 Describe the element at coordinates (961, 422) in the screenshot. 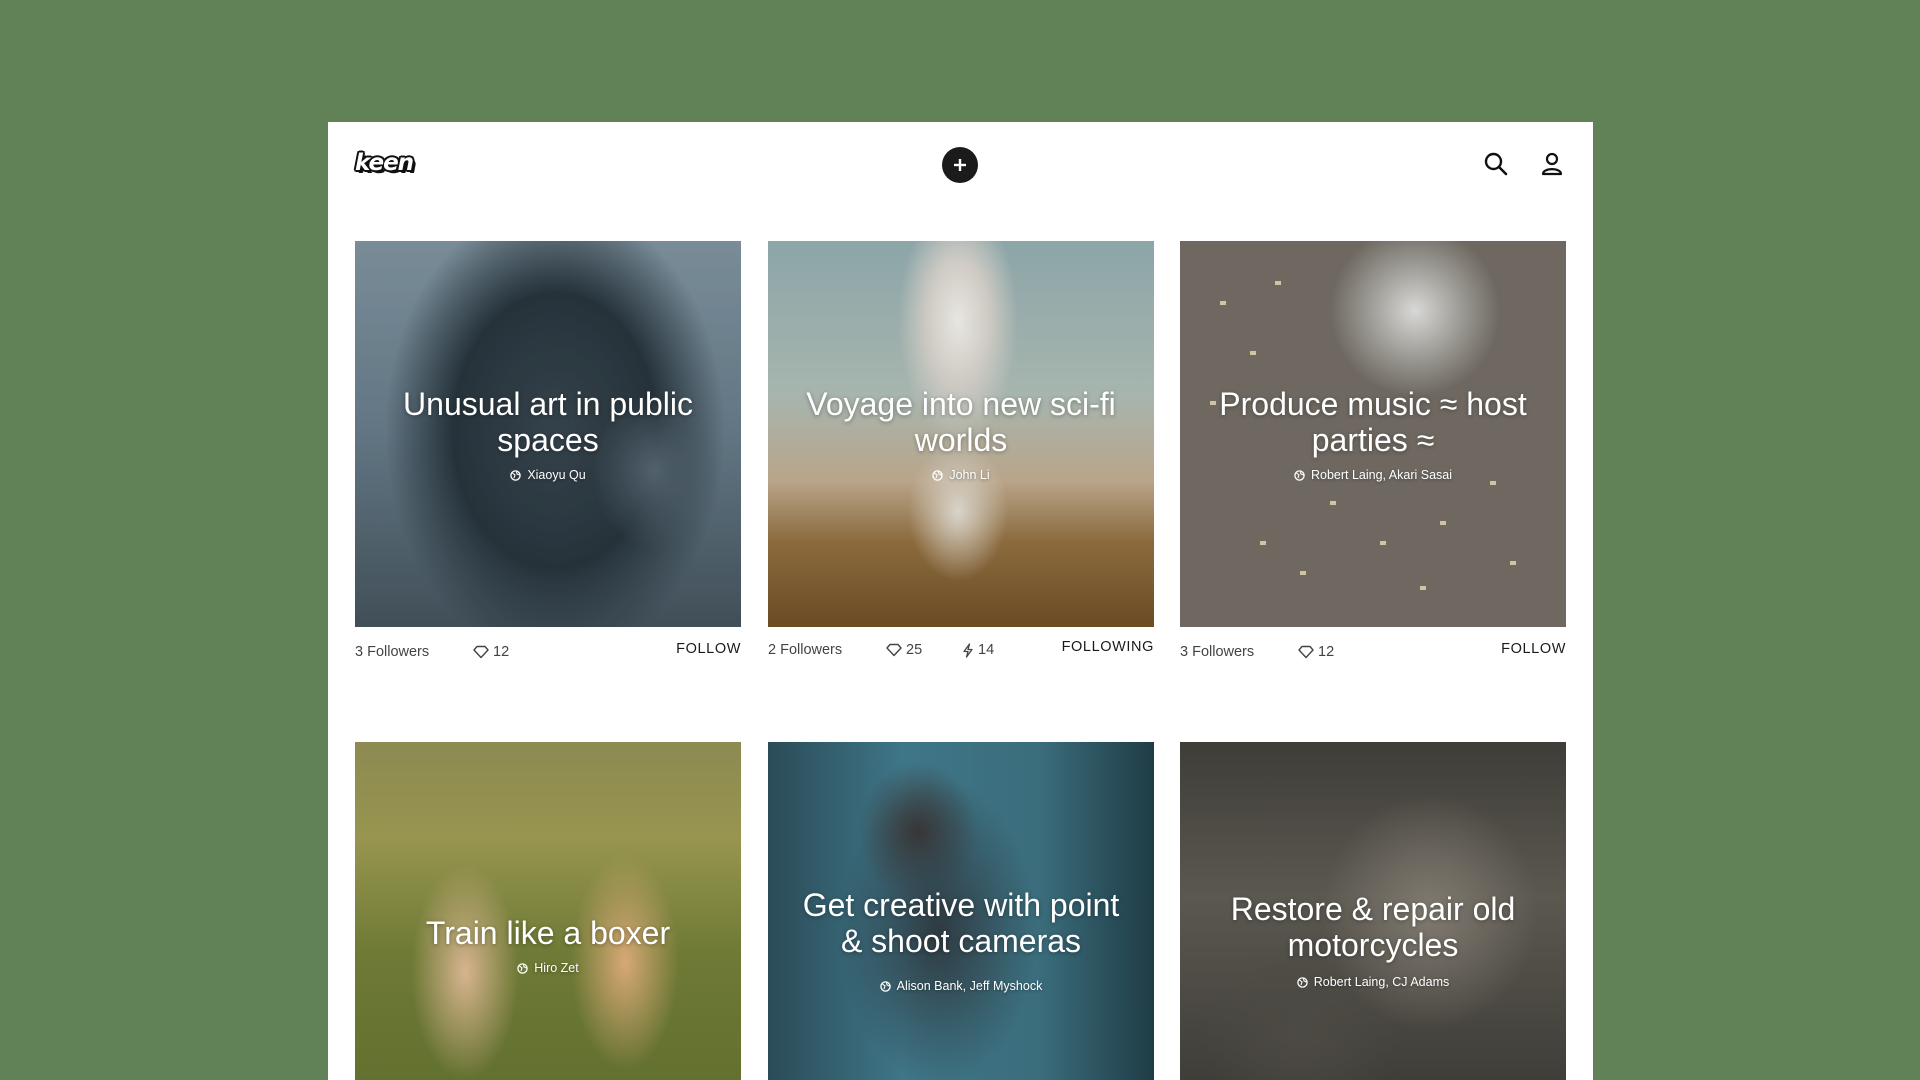

I see `card-title: Voyage into new sci-fi worlds` at that location.